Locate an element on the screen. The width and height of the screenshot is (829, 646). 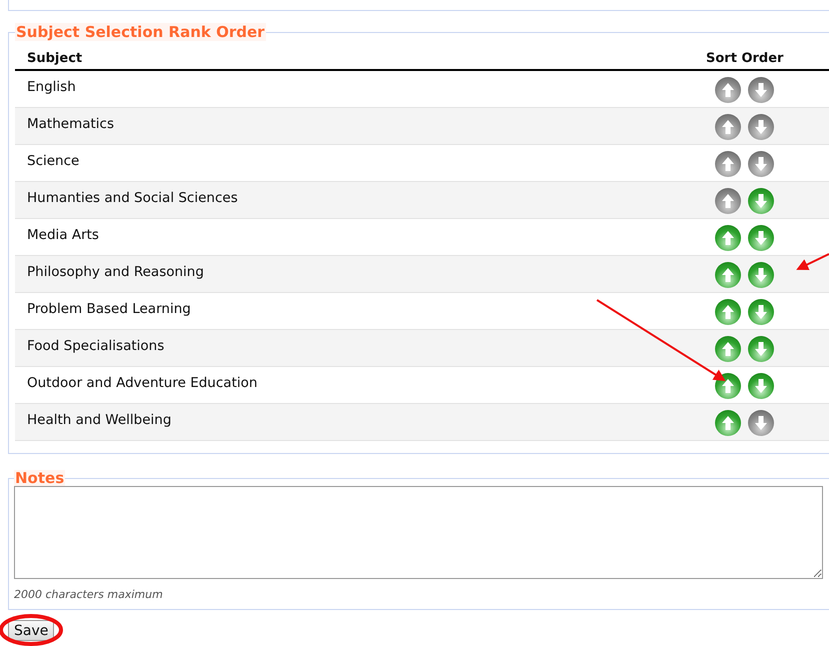
subject-name: Media Arts is located at coordinates (63, 235).